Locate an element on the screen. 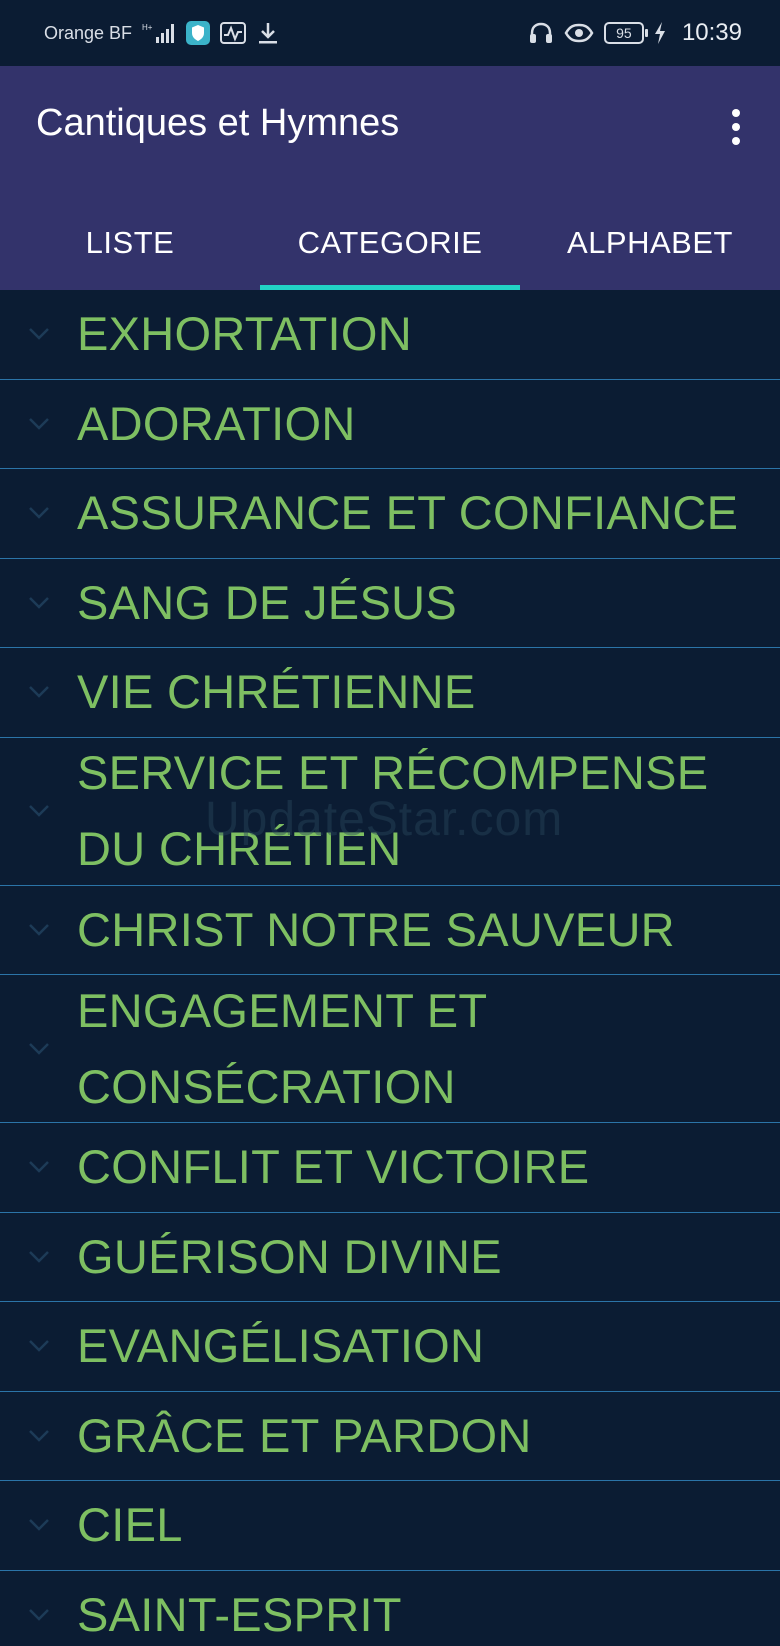  category-row: CONFLIT ET VICTOIRE is located at coordinates (390, 1168).